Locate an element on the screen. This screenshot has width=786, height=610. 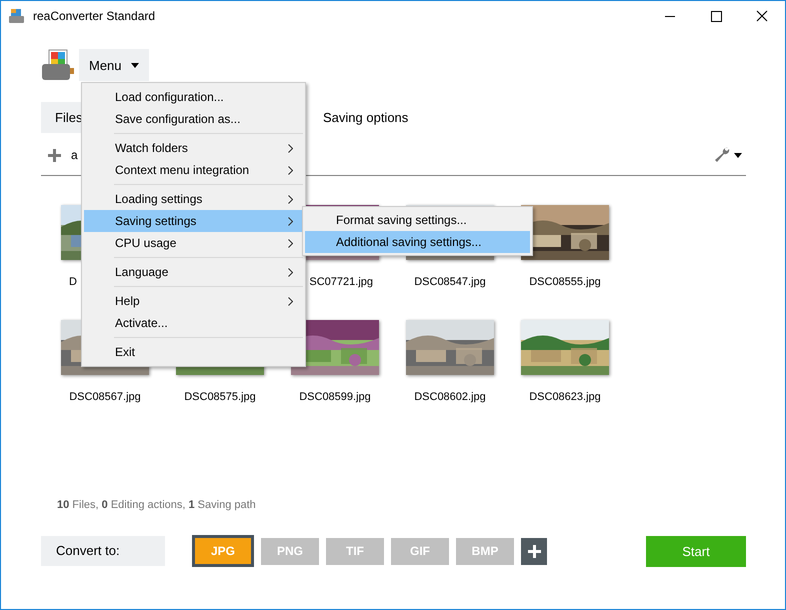
file-name: D is located at coordinates (73, 282).